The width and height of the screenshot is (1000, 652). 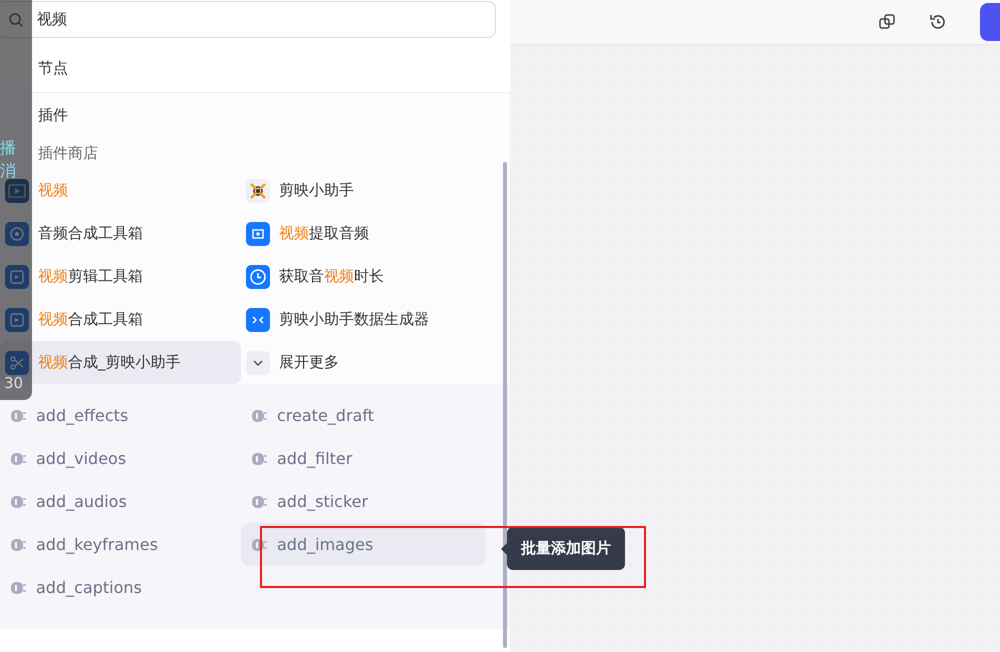 What do you see at coordinates (53, 68) in the screenshot?
I see `section-heading: 节点` at bounding box center [53, 68].